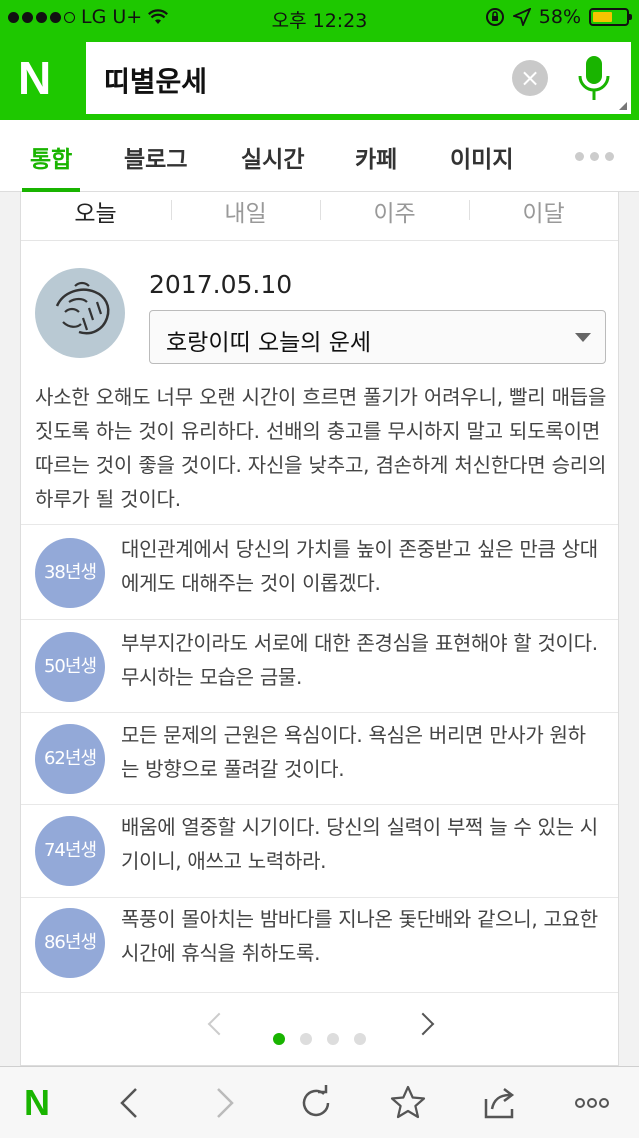  I want to click on naver-home-logo: N, so click(37, 1103).